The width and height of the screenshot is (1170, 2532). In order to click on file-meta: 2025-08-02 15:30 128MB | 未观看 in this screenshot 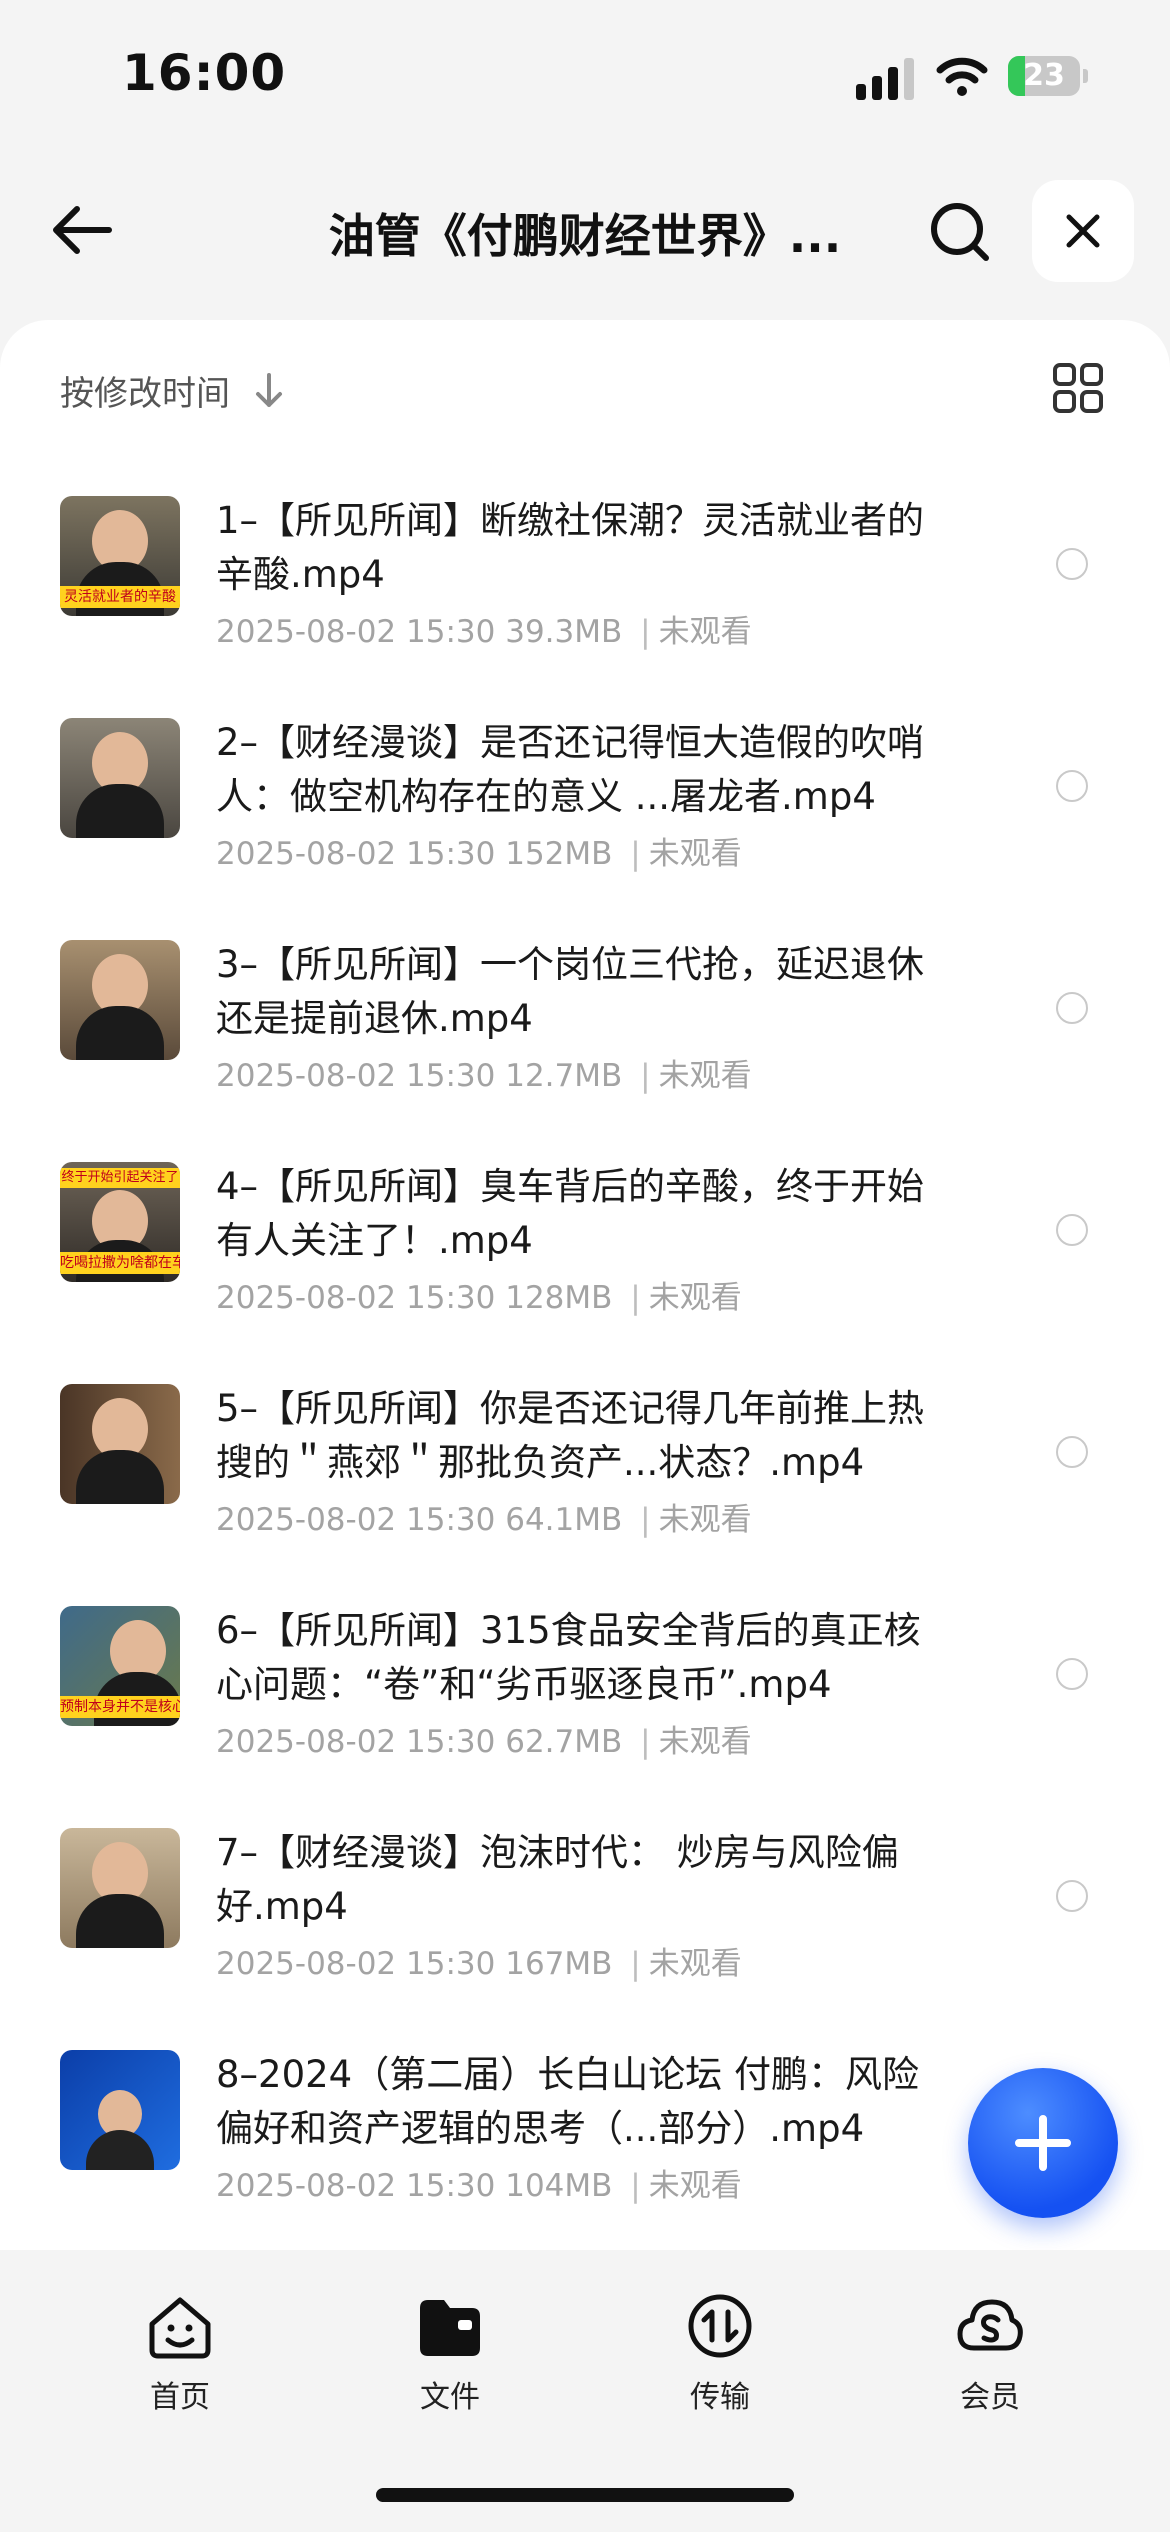, I will do `click(479, 1298)`.